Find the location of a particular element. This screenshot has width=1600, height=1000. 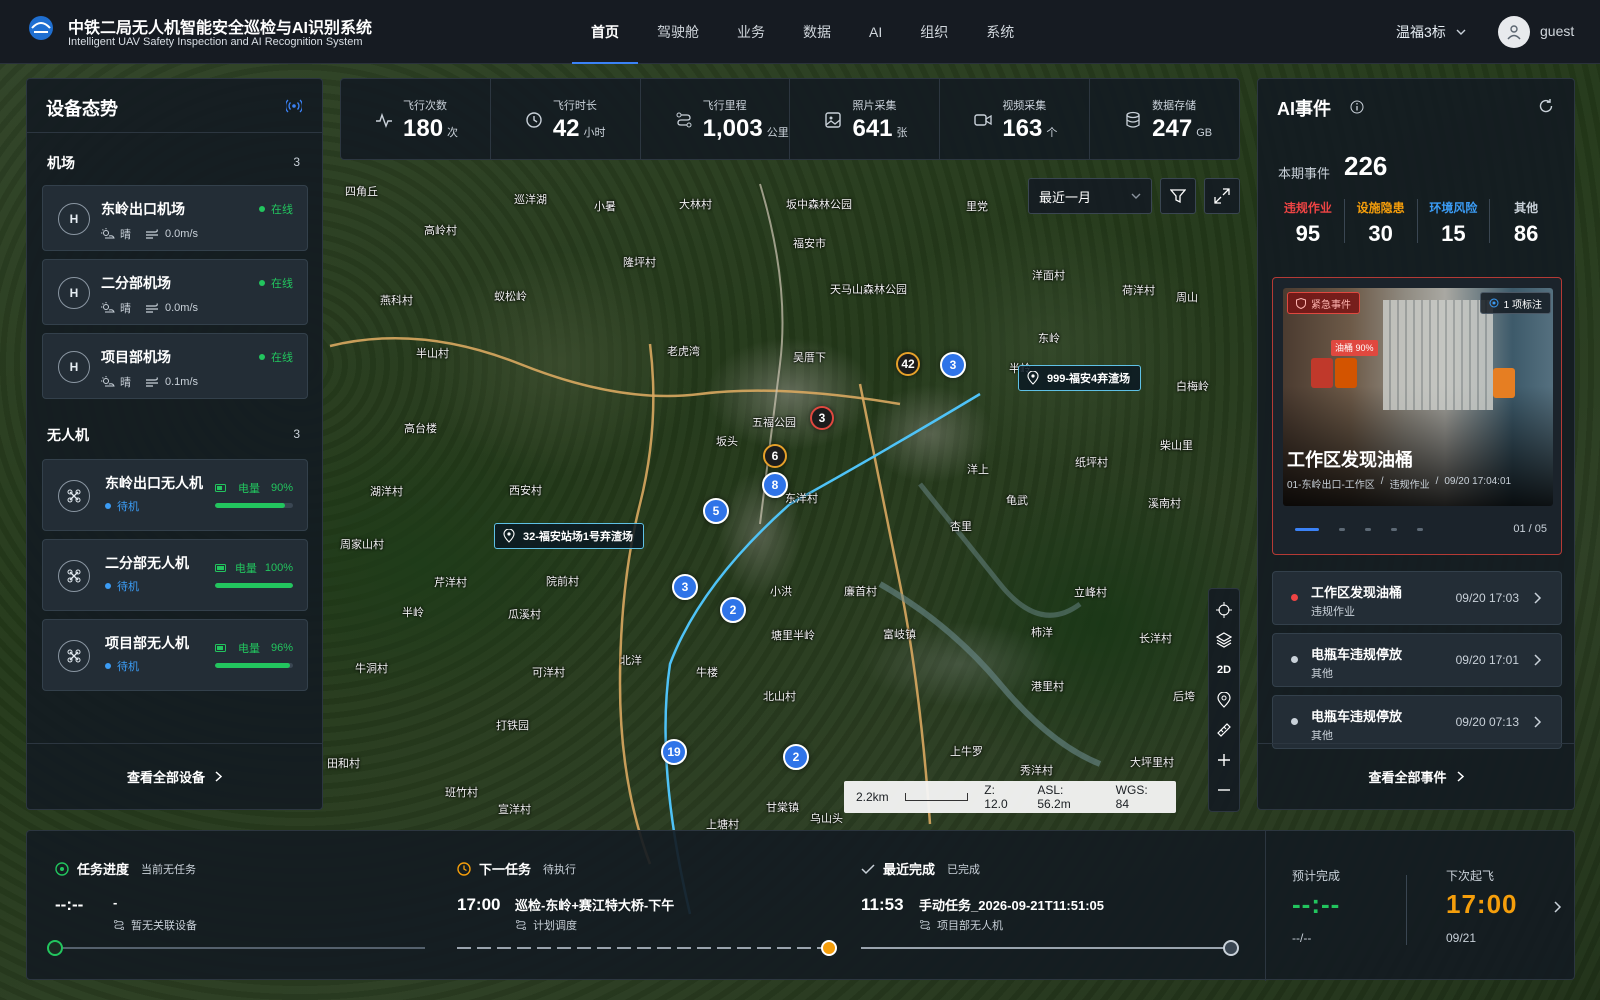

next-takeoff-label: 下次起飞 is located at coordinates (1470, 876).